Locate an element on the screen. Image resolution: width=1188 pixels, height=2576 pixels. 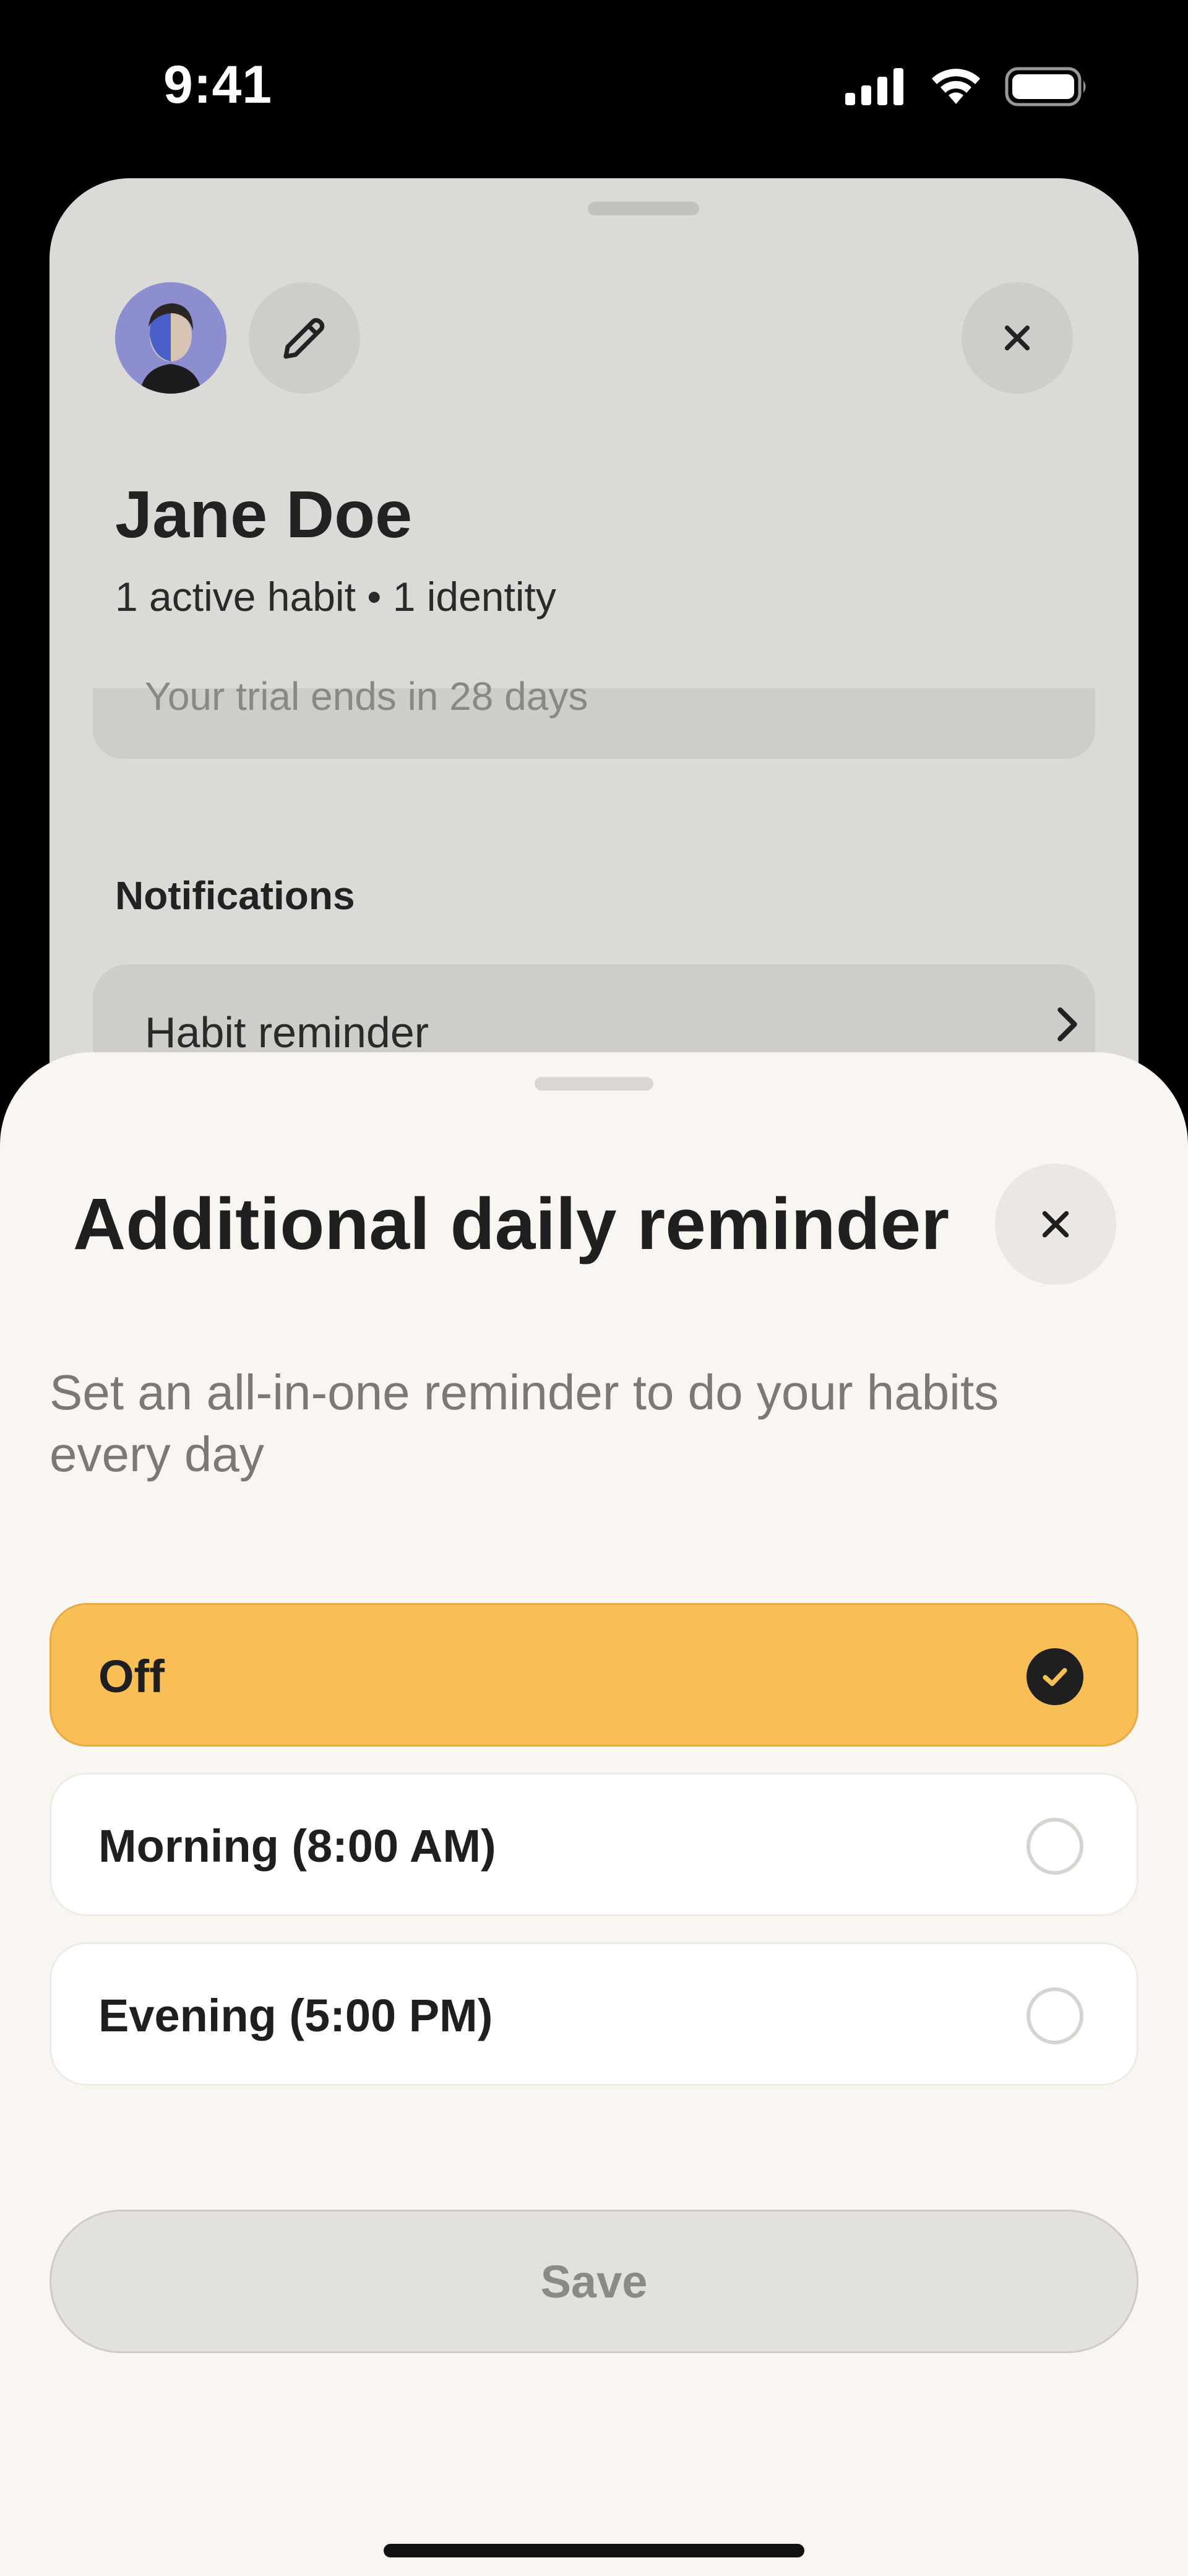
save-button: Save is located at coordinates (594, 2281).